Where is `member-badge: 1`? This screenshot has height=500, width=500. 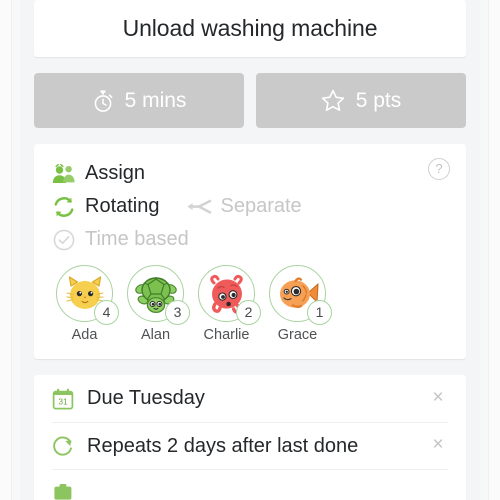 member-badge: 1 is located at coordinates (319, 312).